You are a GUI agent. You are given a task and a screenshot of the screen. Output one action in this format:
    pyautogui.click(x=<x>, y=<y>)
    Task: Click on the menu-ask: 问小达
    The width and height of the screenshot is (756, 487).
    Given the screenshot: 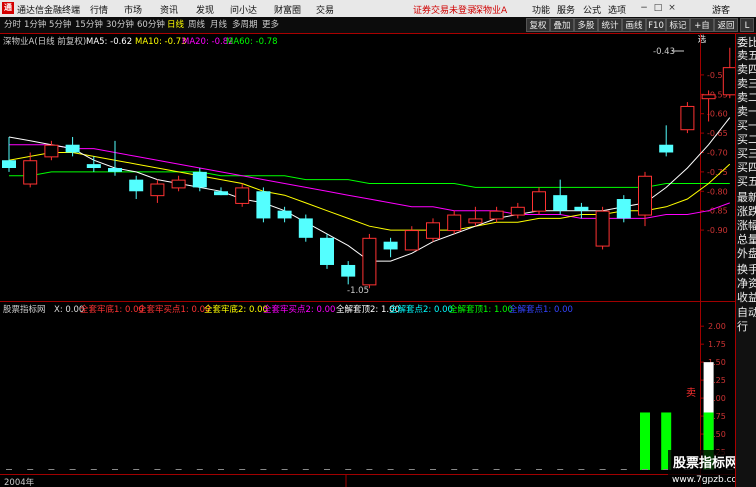 What is the action you would take?
    pyautogui.click(x=243, y=9)
    